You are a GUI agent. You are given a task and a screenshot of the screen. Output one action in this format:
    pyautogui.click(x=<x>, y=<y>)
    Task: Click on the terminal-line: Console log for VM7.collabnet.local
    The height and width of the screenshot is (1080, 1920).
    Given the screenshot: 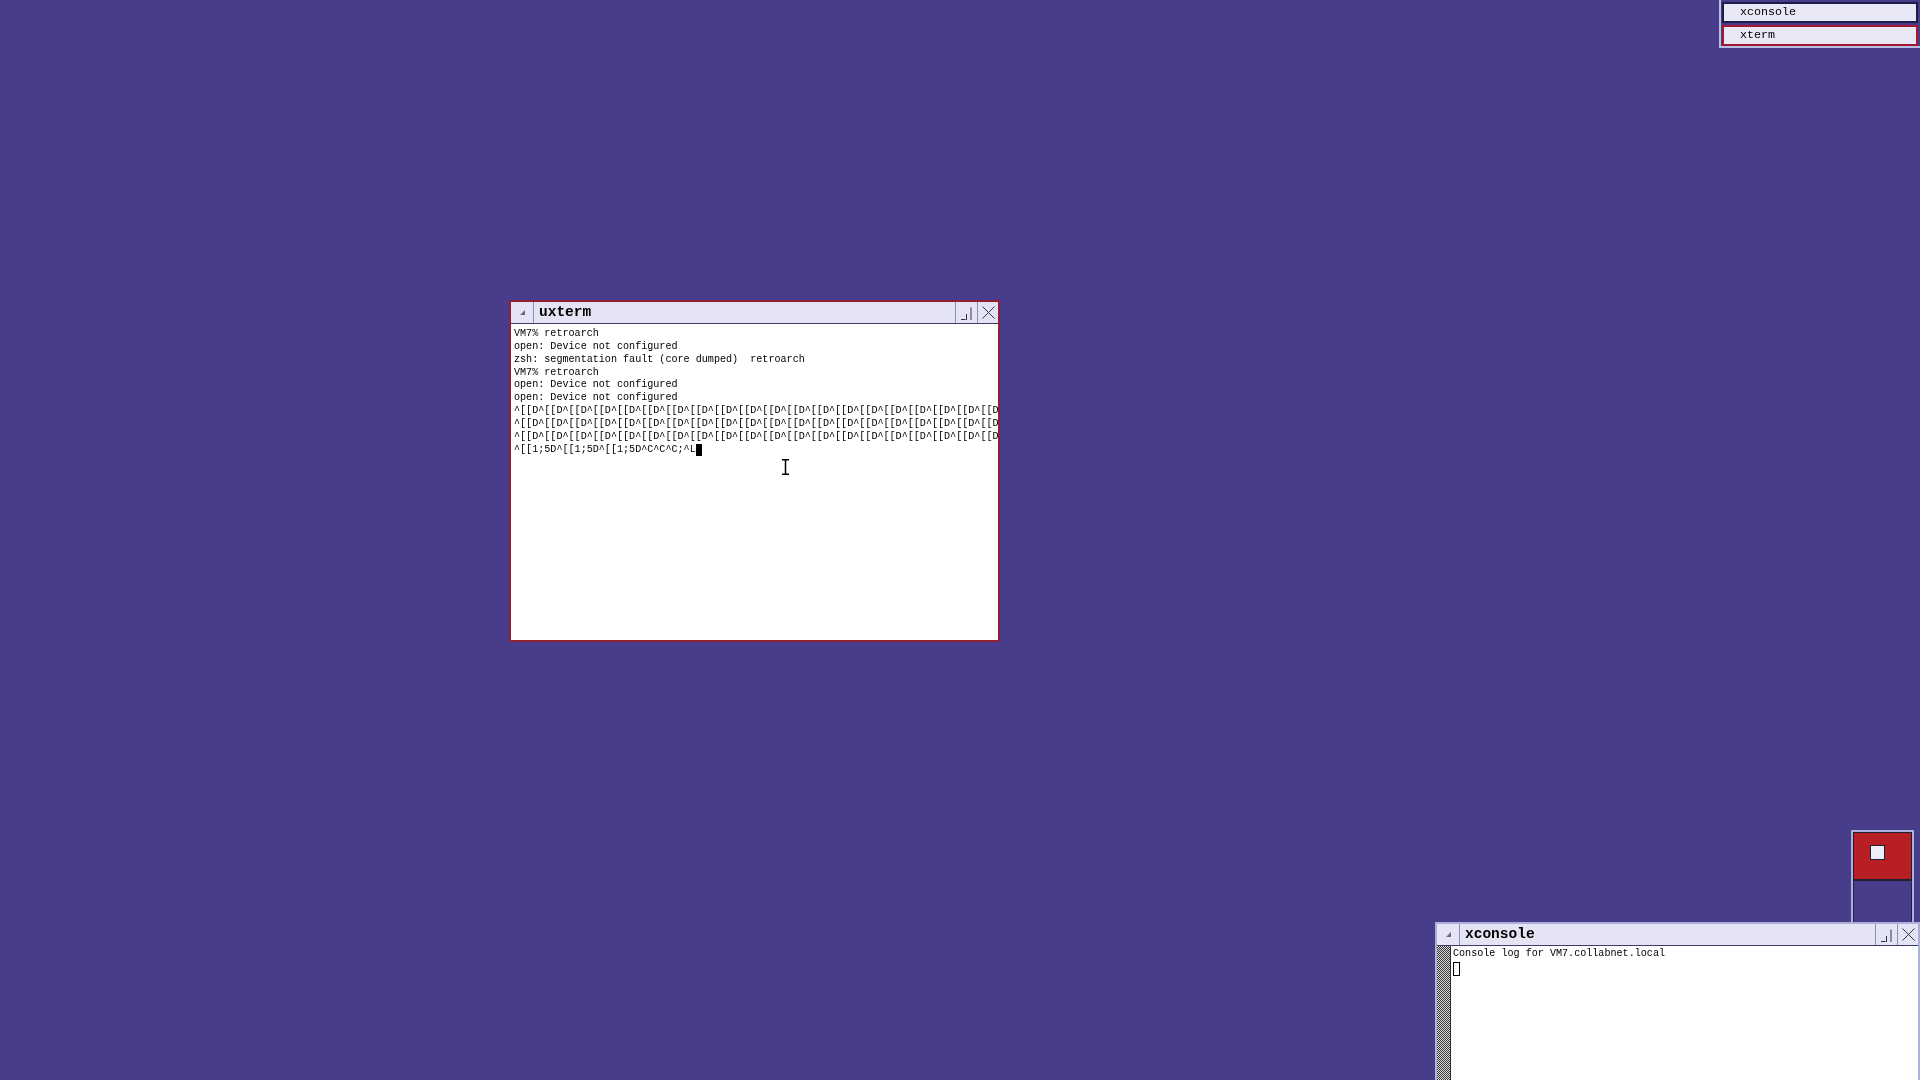 What is the action you would take?
    pyautogui.click(x=1559, y=954)
    